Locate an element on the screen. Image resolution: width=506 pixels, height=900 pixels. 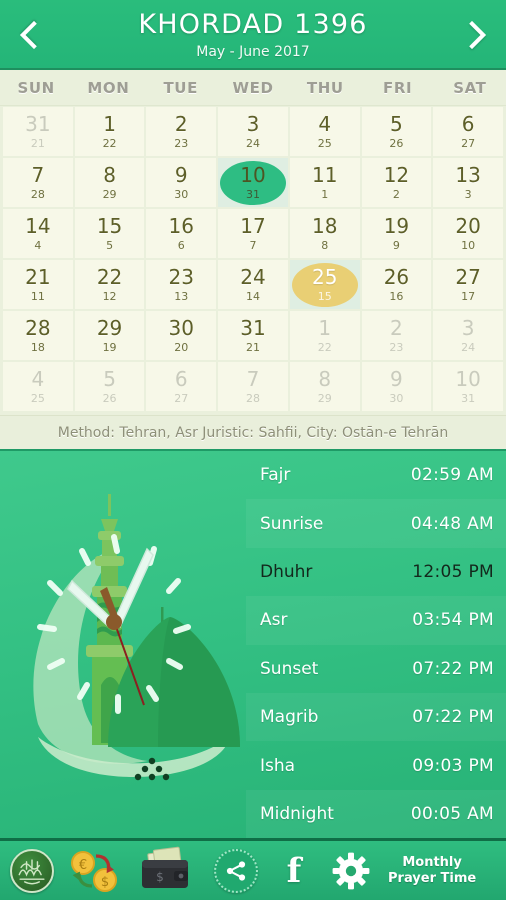
prayer-row-sunset: Sunset 07:22 PM is located at coordinates (376, 669).